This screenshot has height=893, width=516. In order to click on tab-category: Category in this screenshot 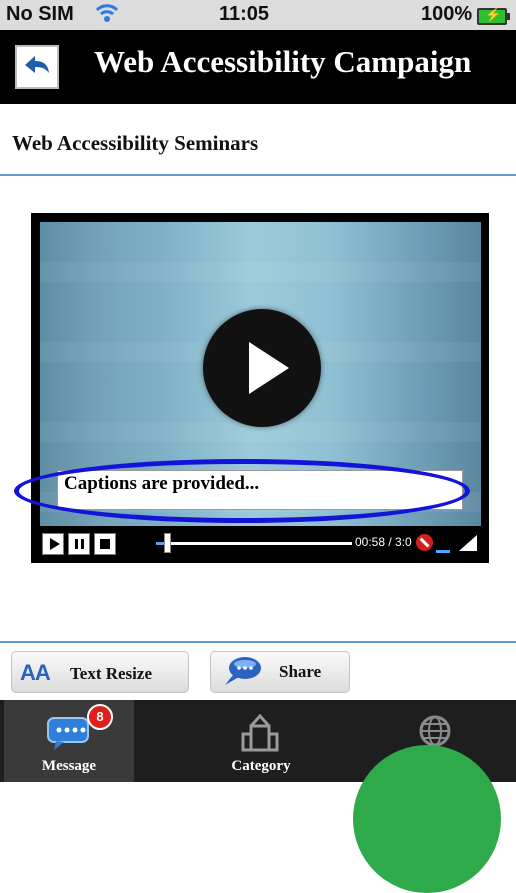, I will do `click(261, 741)`.